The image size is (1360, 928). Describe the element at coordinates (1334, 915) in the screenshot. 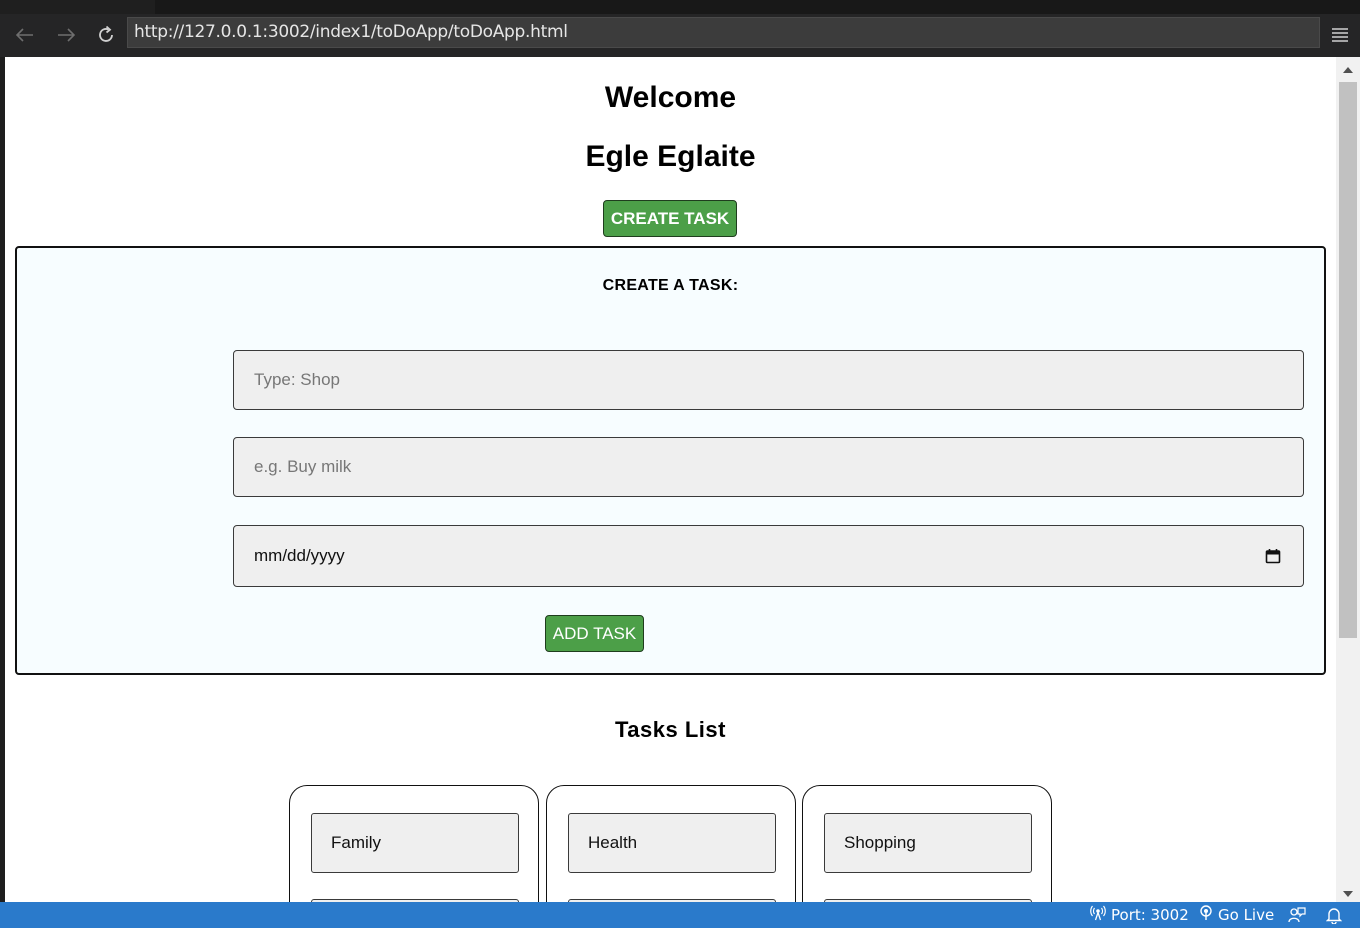

I see `notification-bell-icon` at that location.